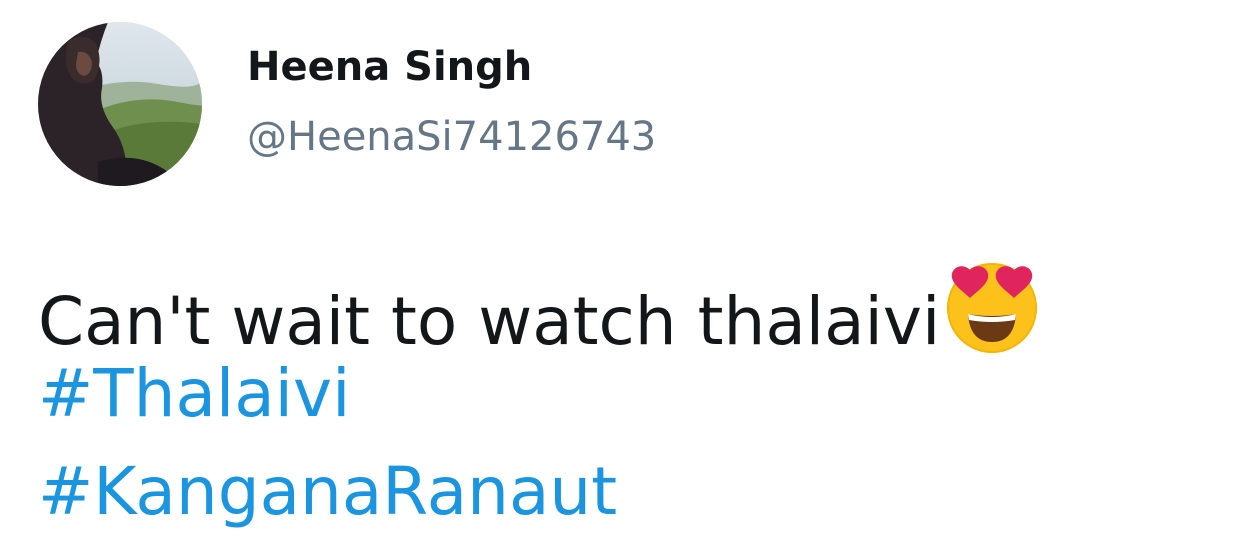 This screenshot has height=556, width=1254. I want to click on hashtag-link-kanganaranaut: #KanganaRanaut, so click(327, 491).